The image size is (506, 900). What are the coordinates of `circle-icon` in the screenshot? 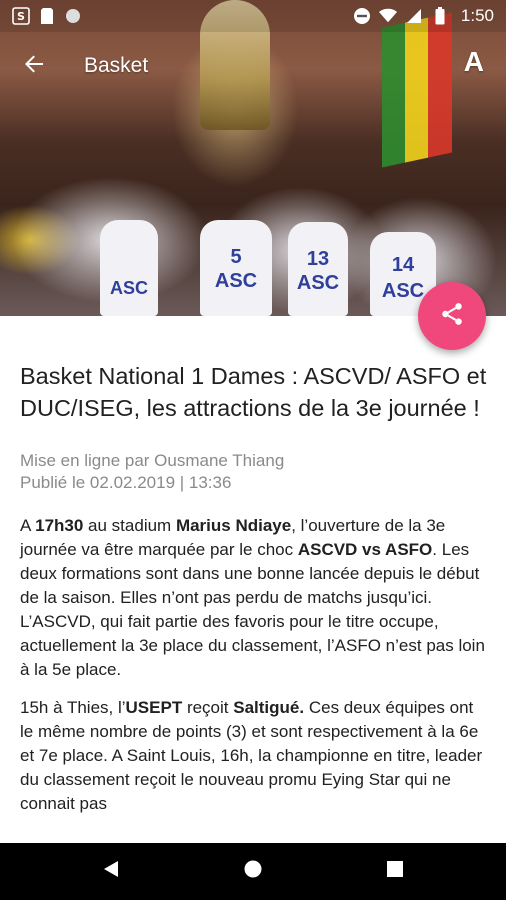 It's located at (73, 16).